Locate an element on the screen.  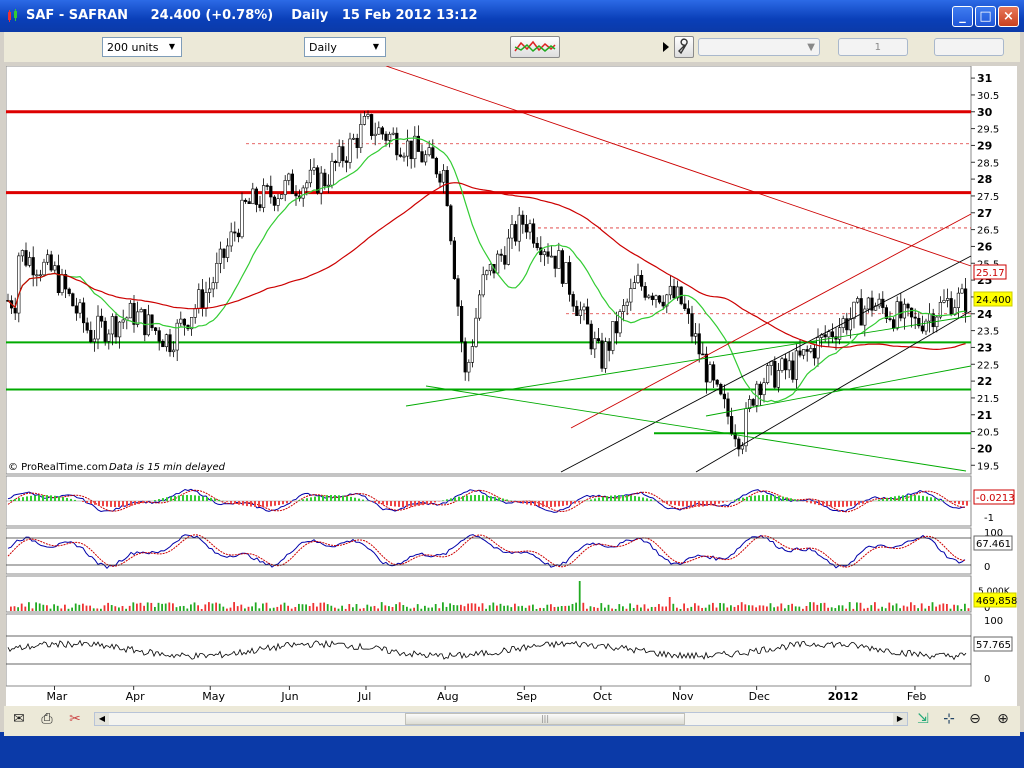
zoom-in-icon: ⊕ is located at coordinates (1003, 719).